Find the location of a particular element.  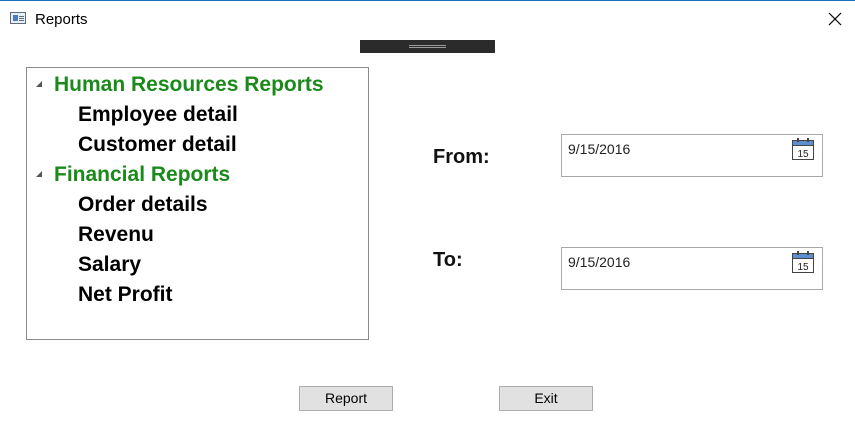

tree-item-employee-detail: Employee detail is located at coordinates (158, 115).